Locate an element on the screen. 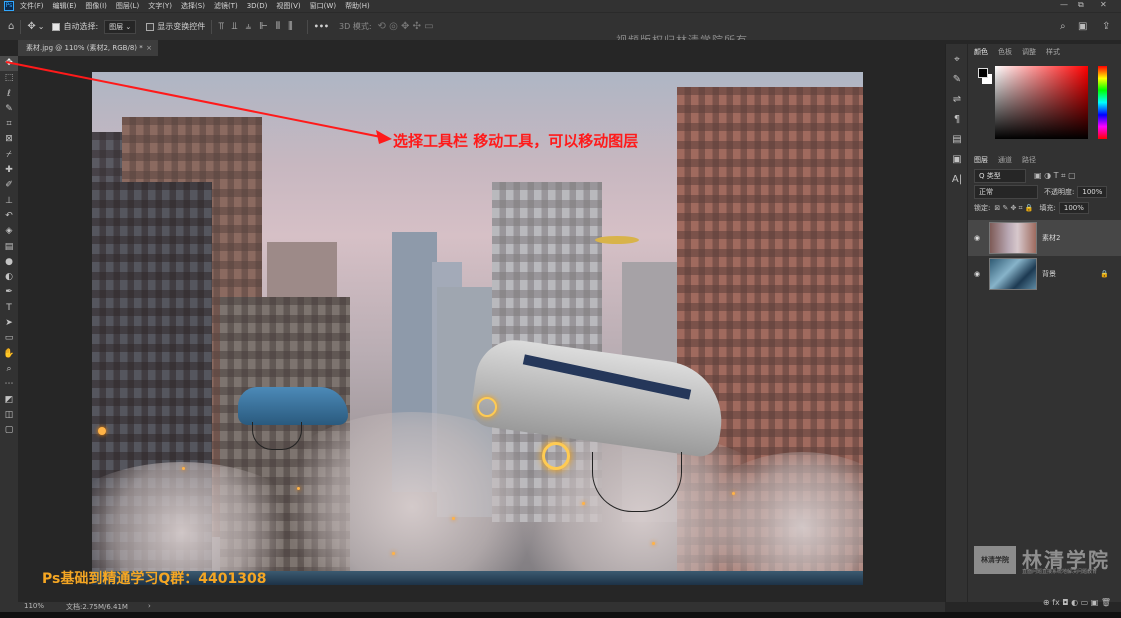  brand-logo: 林清学院 is located at coordinates (995, 560).